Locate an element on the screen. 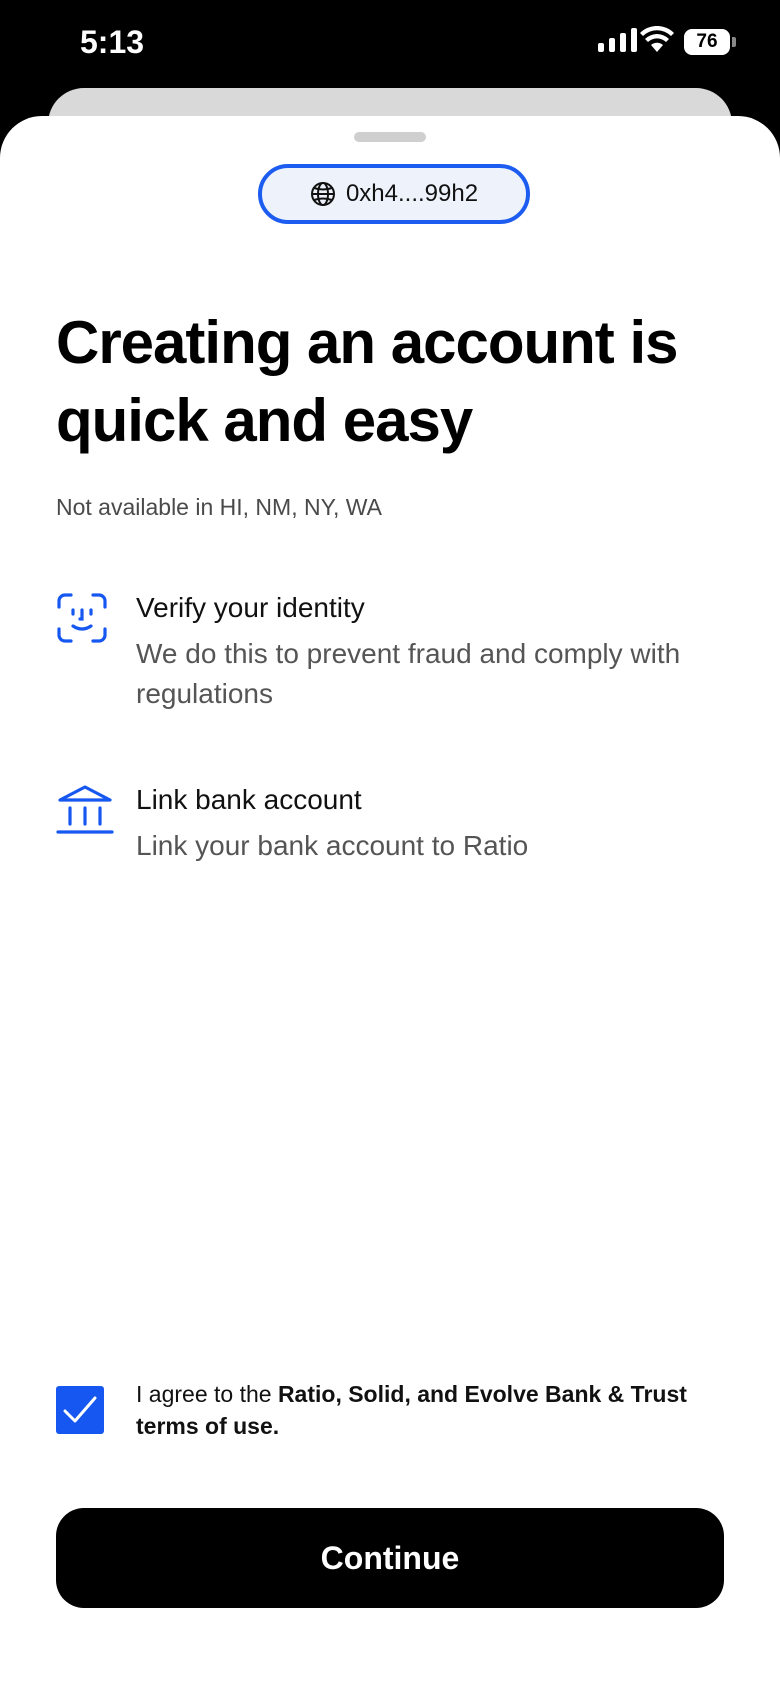 This screenshot has height=1688, width=780. availability-note: Not available in HI, NM, NY, WA is located at coordinates (219, 507).